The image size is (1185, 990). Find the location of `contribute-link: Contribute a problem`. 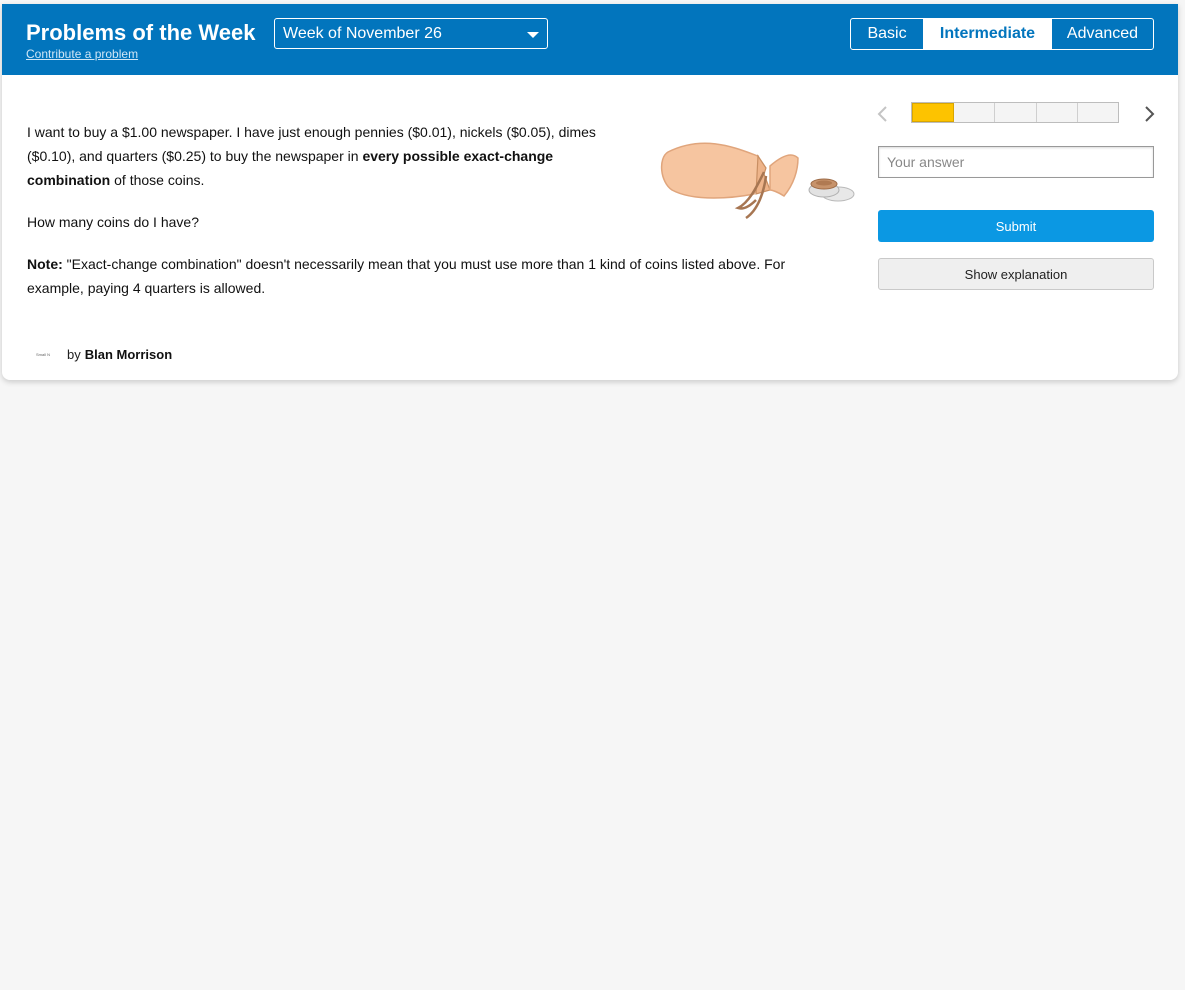

contribute-link: Contribute a problem is located at coordinates (82, 54).